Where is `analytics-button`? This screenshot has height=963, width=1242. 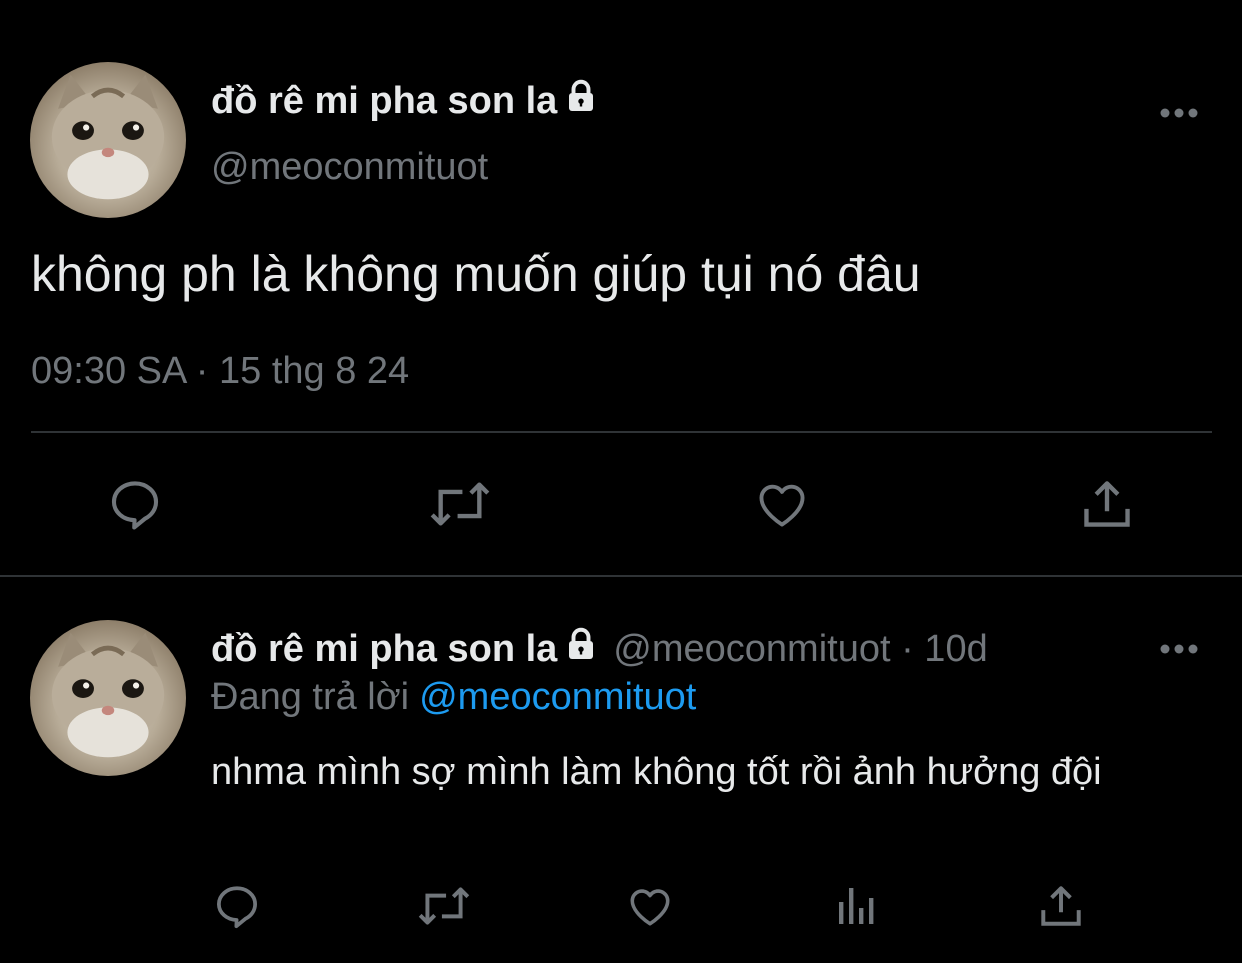
analytics-button is located at coordinates (857, 908).